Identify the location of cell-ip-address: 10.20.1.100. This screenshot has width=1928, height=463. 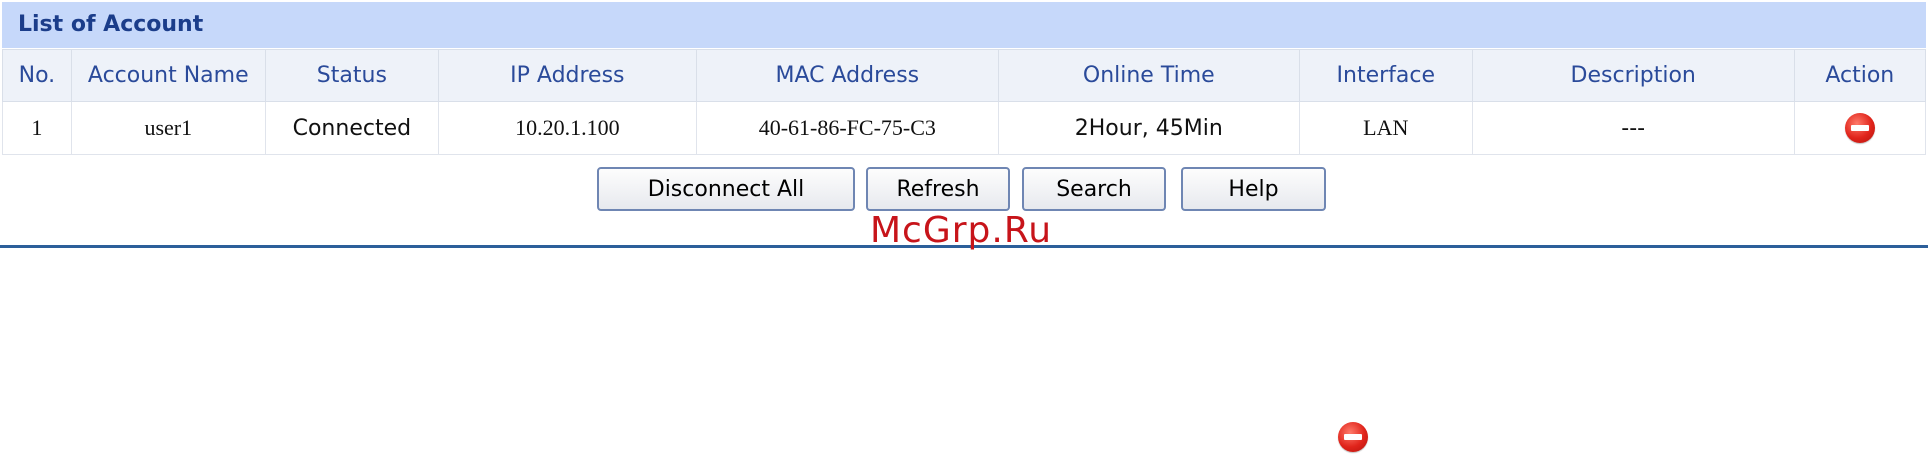
(567, 128).